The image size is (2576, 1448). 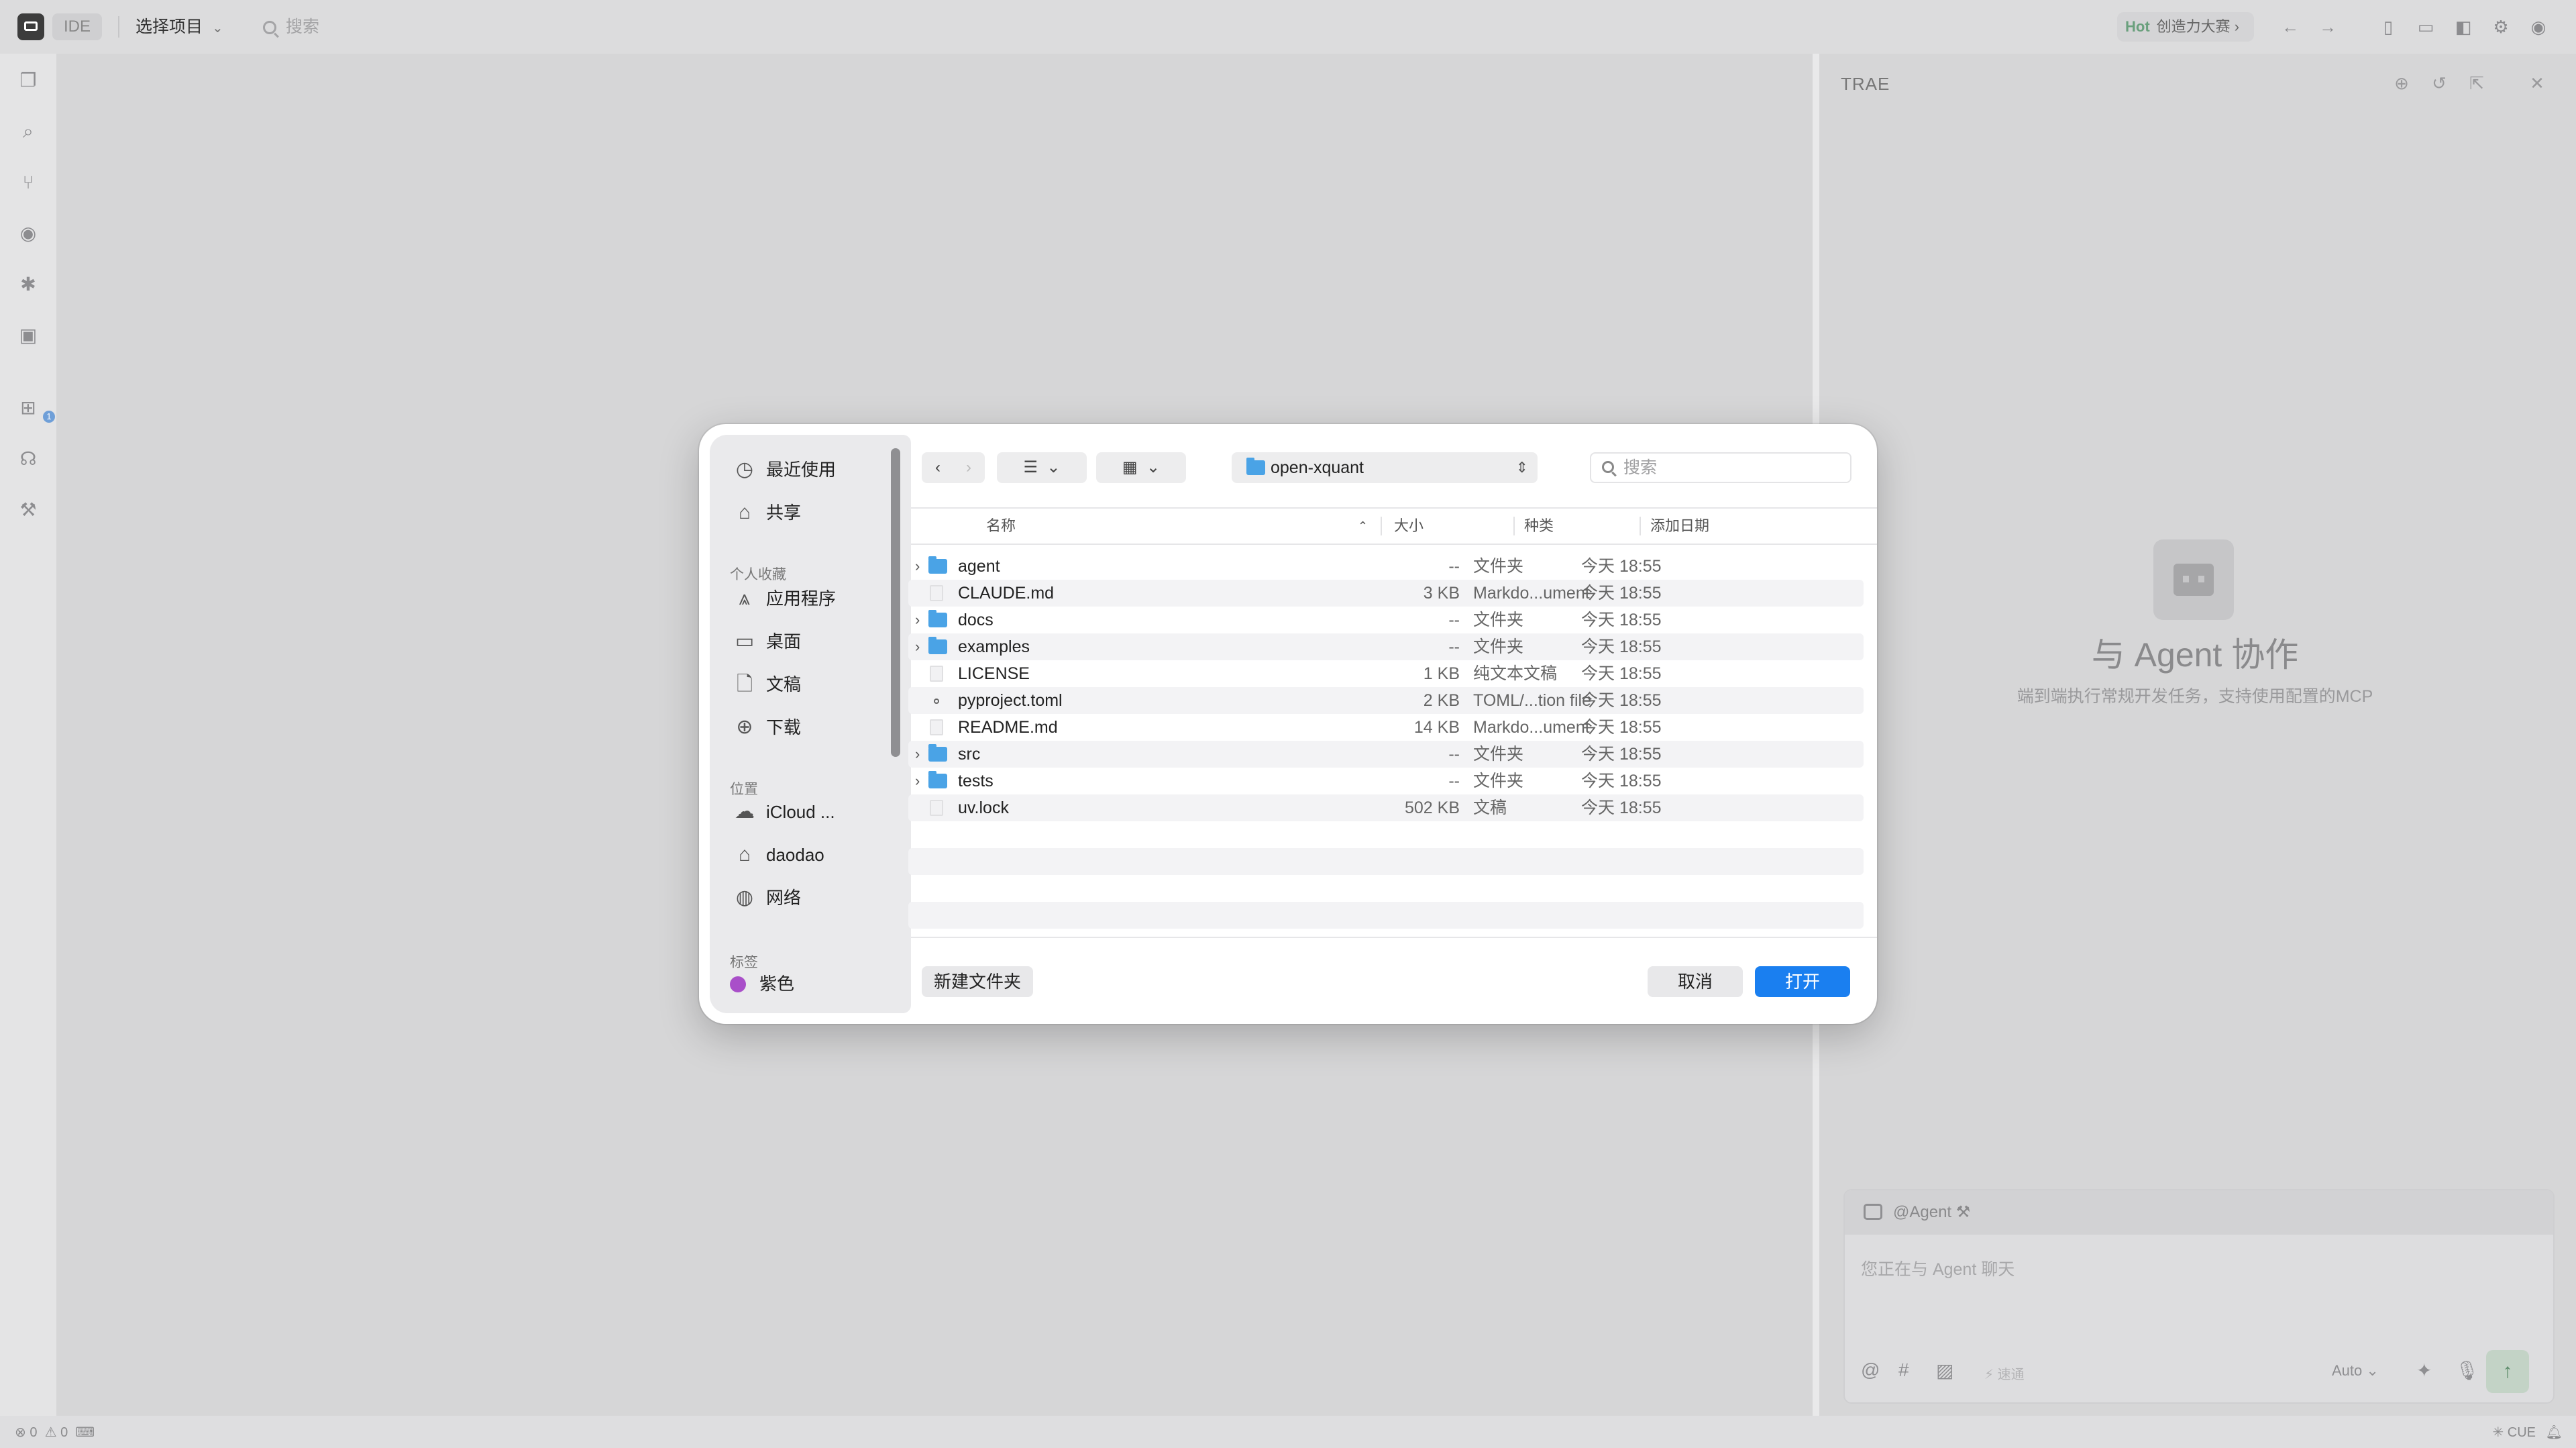 I want to click on sidebar-item-network: ◍ 网络, so click(x=766, y=898).